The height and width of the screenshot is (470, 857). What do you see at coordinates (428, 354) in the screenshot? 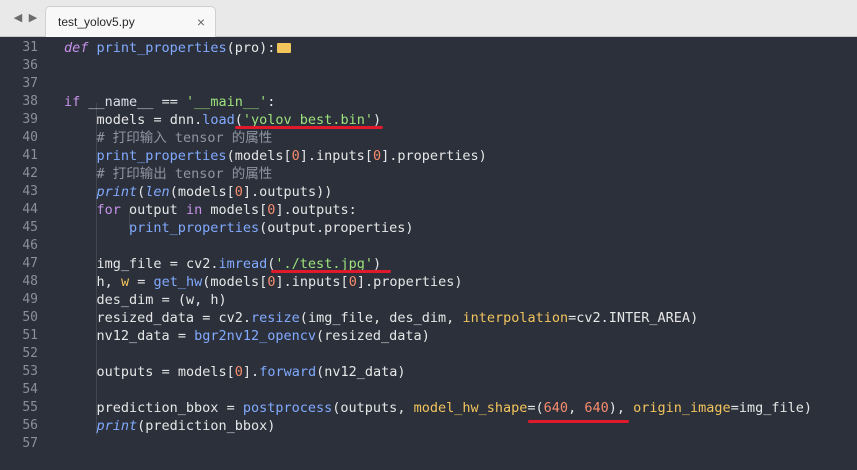
I see `code-line: 52` at bounding box center [428, 354].